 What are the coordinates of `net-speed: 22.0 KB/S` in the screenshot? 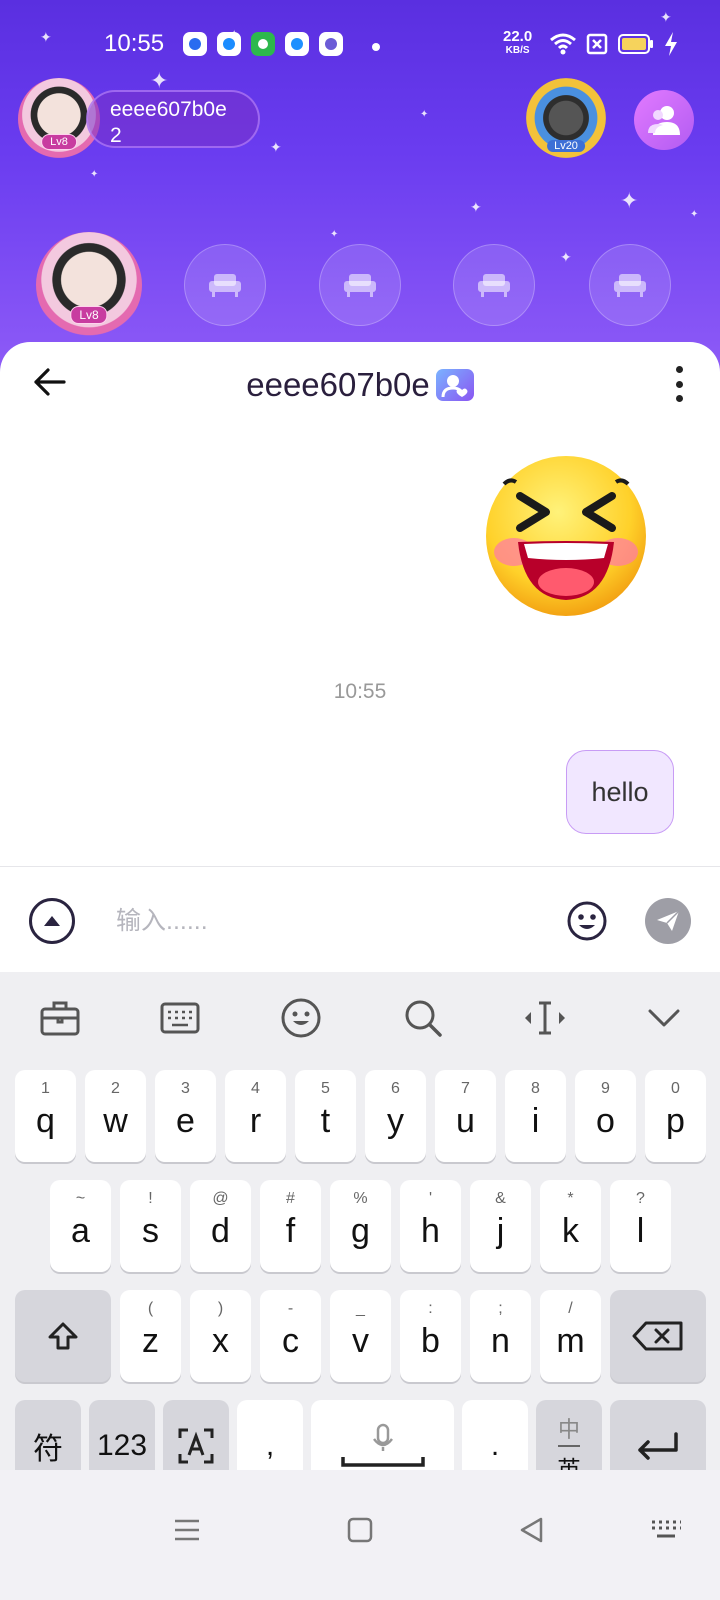 It's located at (518, 43).